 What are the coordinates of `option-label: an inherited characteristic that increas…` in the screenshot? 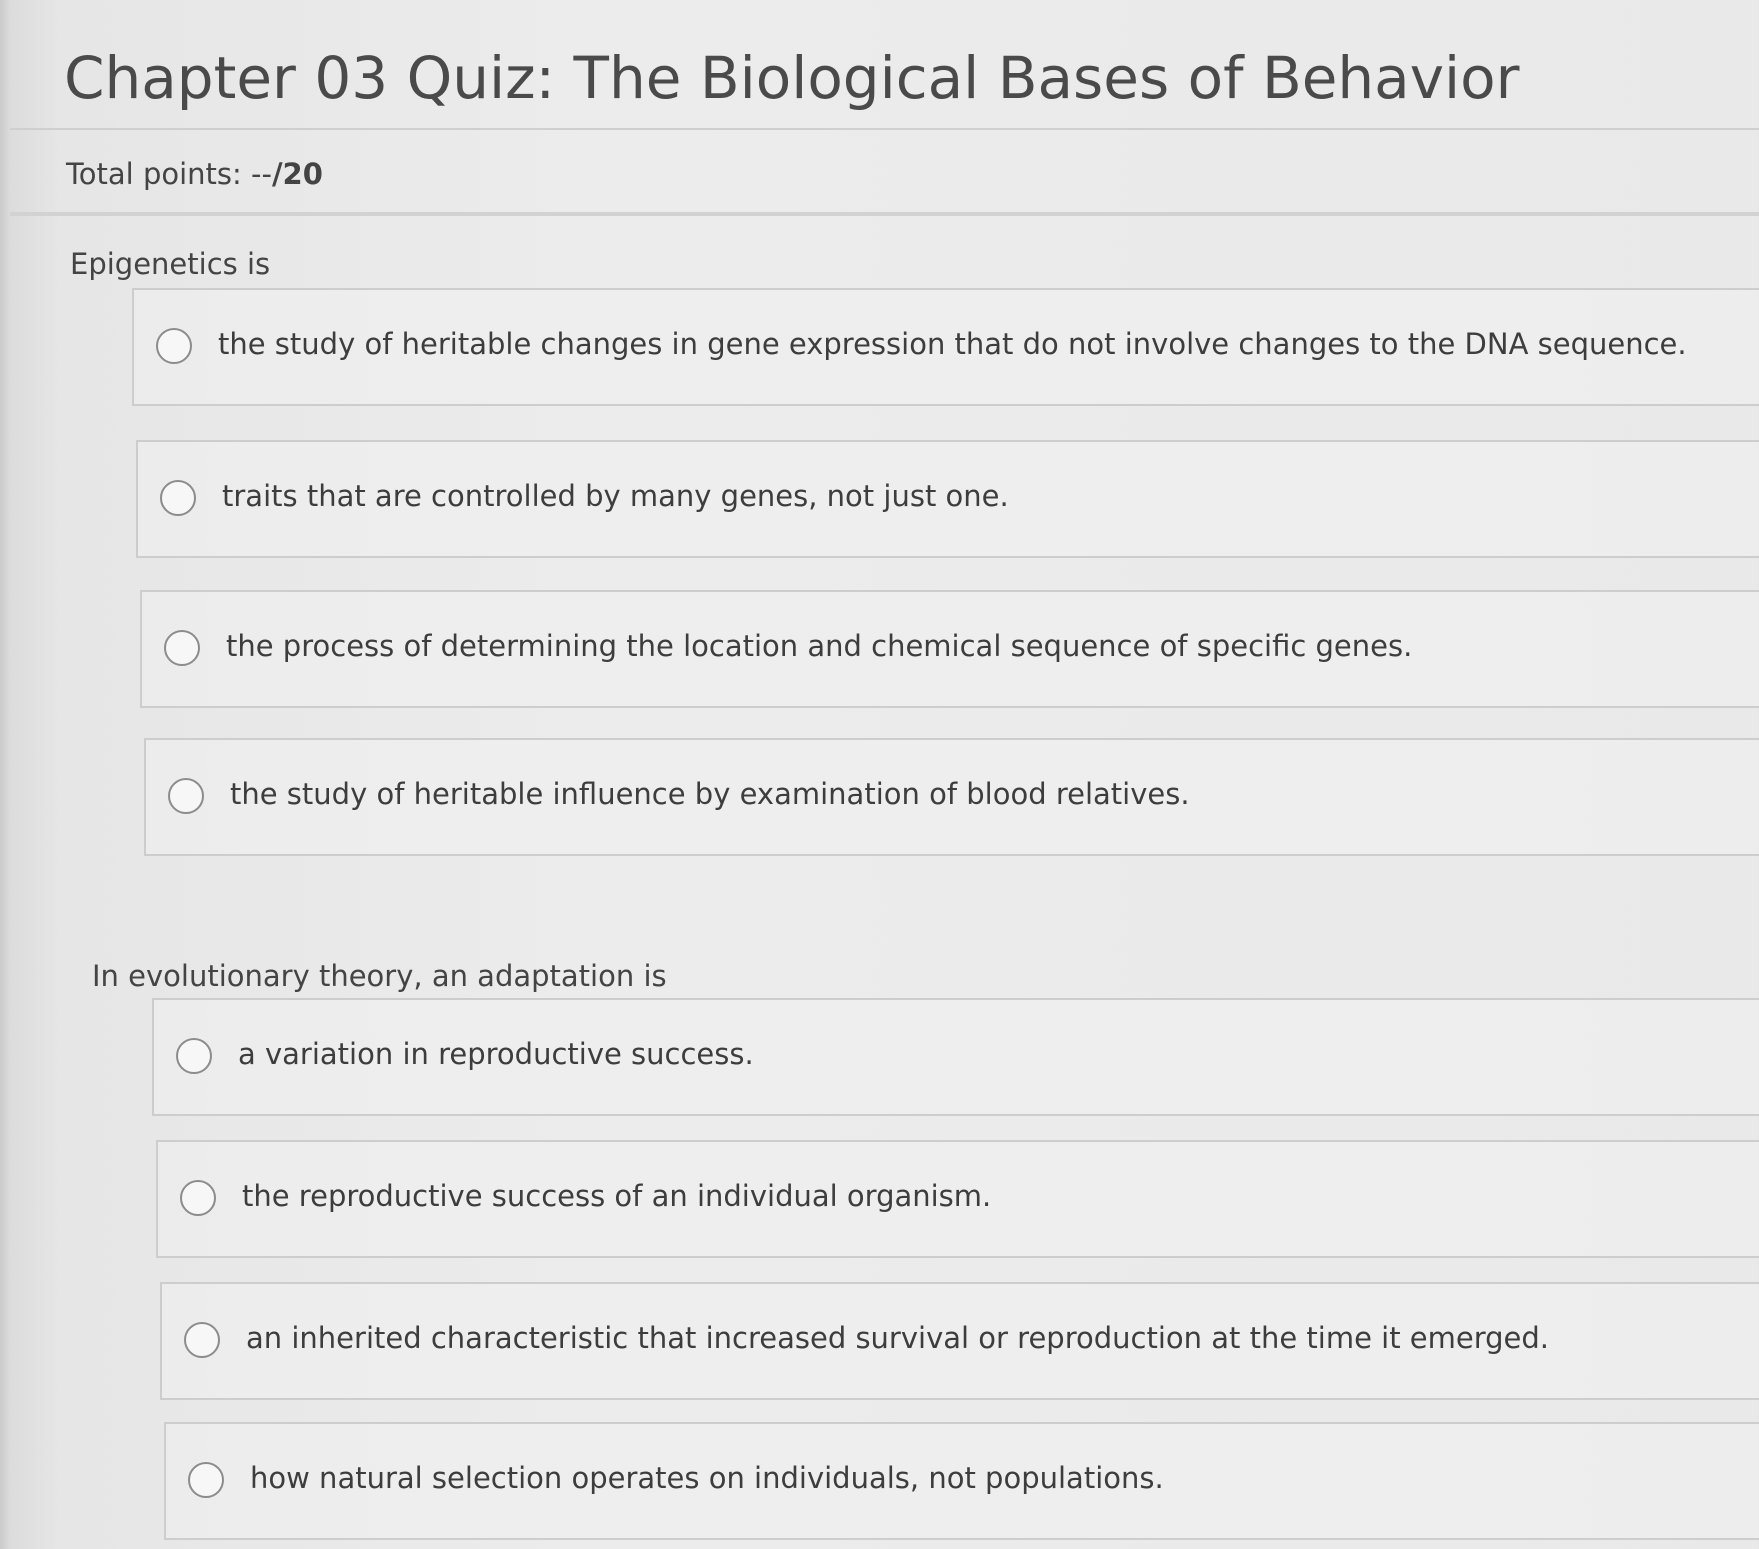 It's located at (898, 1338).